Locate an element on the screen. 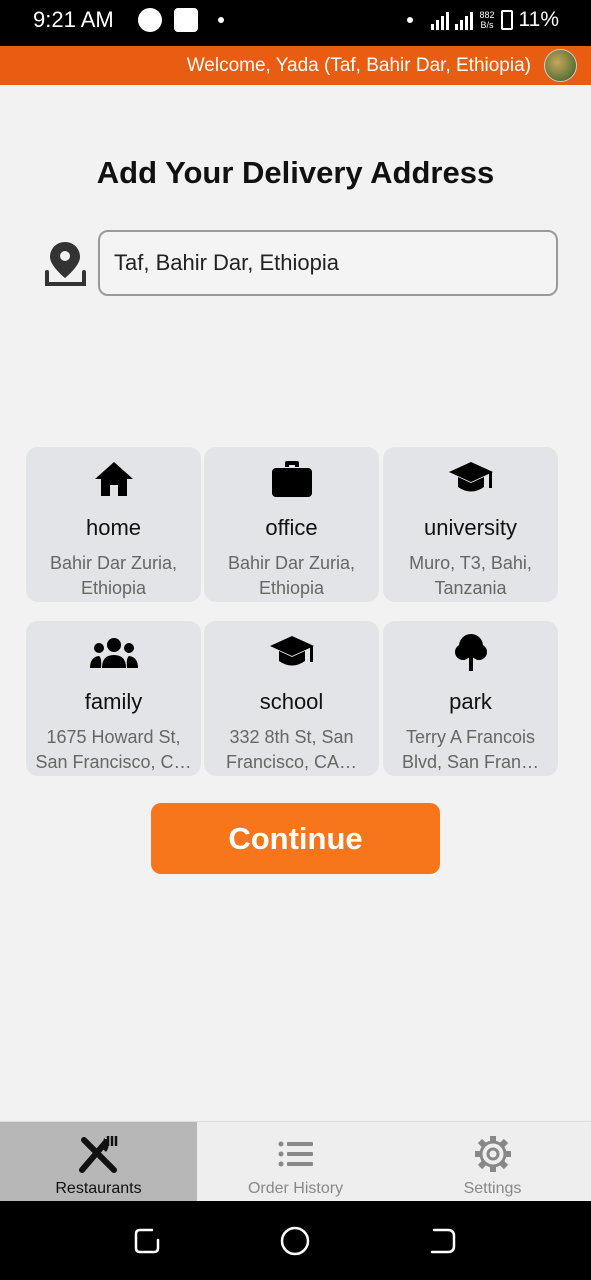  saved-address-card-university: university Muro, T3, Bahi, Tanzania is located at coordinates (470, 524).